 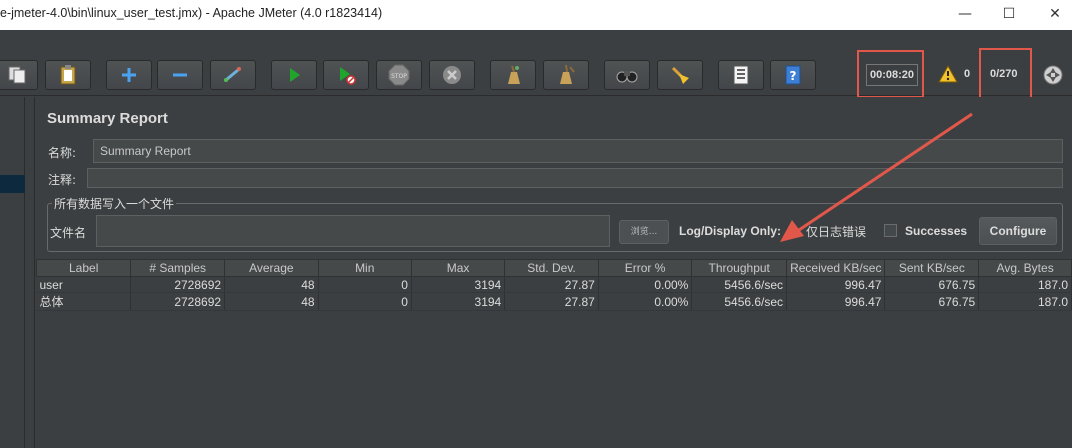 I want to click on reset-search-button, so click(x=680, y=75).